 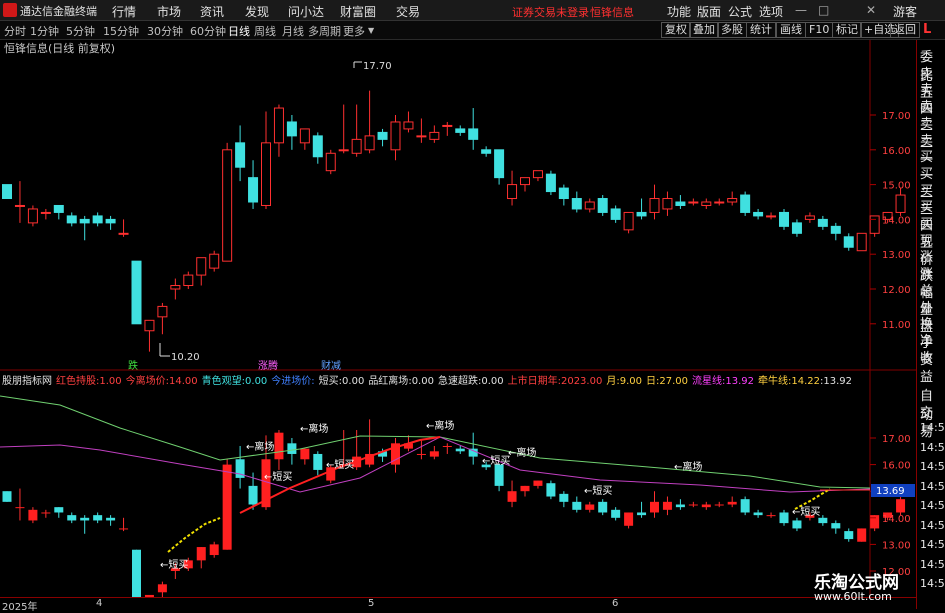 What do you see at coordinates (740, 11) in the screenshot?
I see `menu-formula: 公式` at bounding box center [740, 11].